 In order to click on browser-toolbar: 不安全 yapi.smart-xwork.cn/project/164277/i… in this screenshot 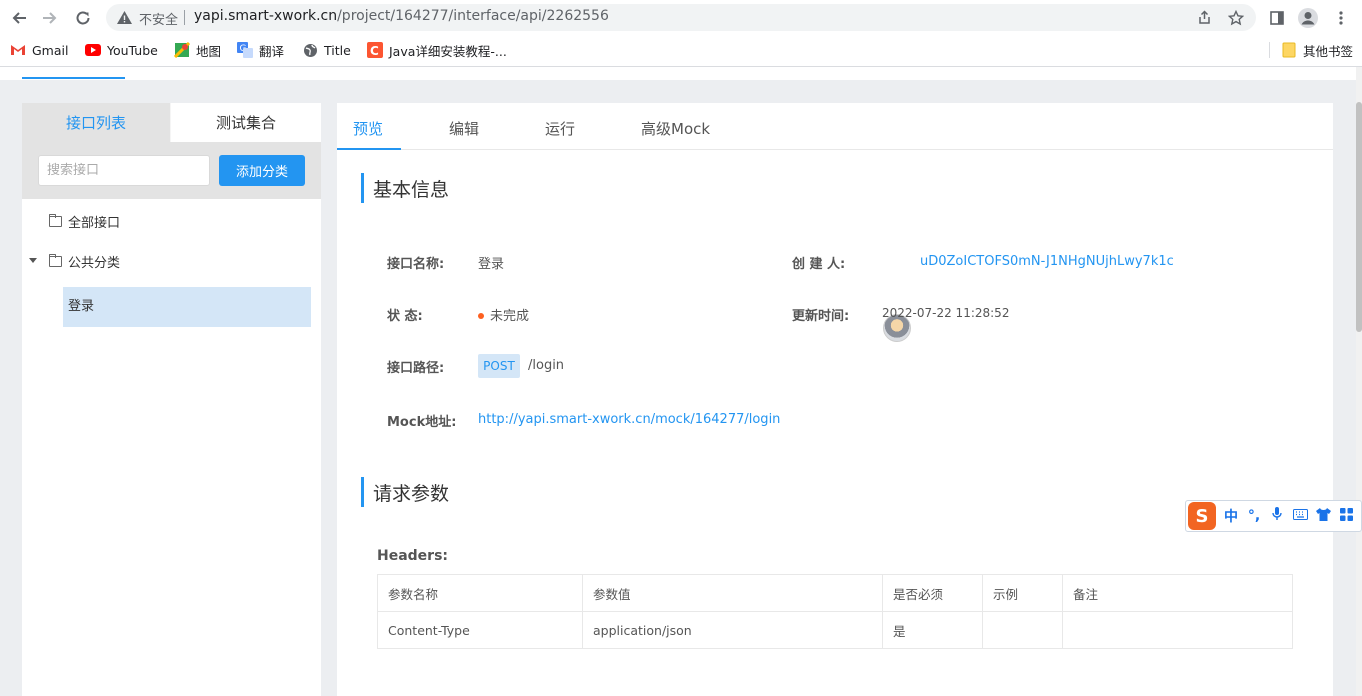, I will do `click(681, 18)`.